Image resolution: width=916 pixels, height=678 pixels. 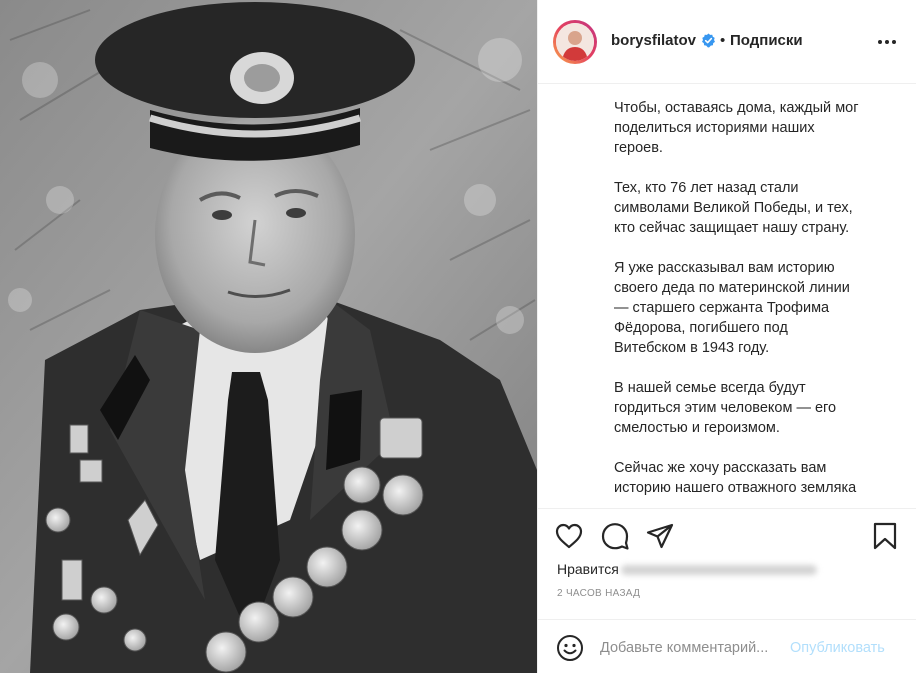 I want to click on likes-summary: Нравится, so click(x=687, y=569).